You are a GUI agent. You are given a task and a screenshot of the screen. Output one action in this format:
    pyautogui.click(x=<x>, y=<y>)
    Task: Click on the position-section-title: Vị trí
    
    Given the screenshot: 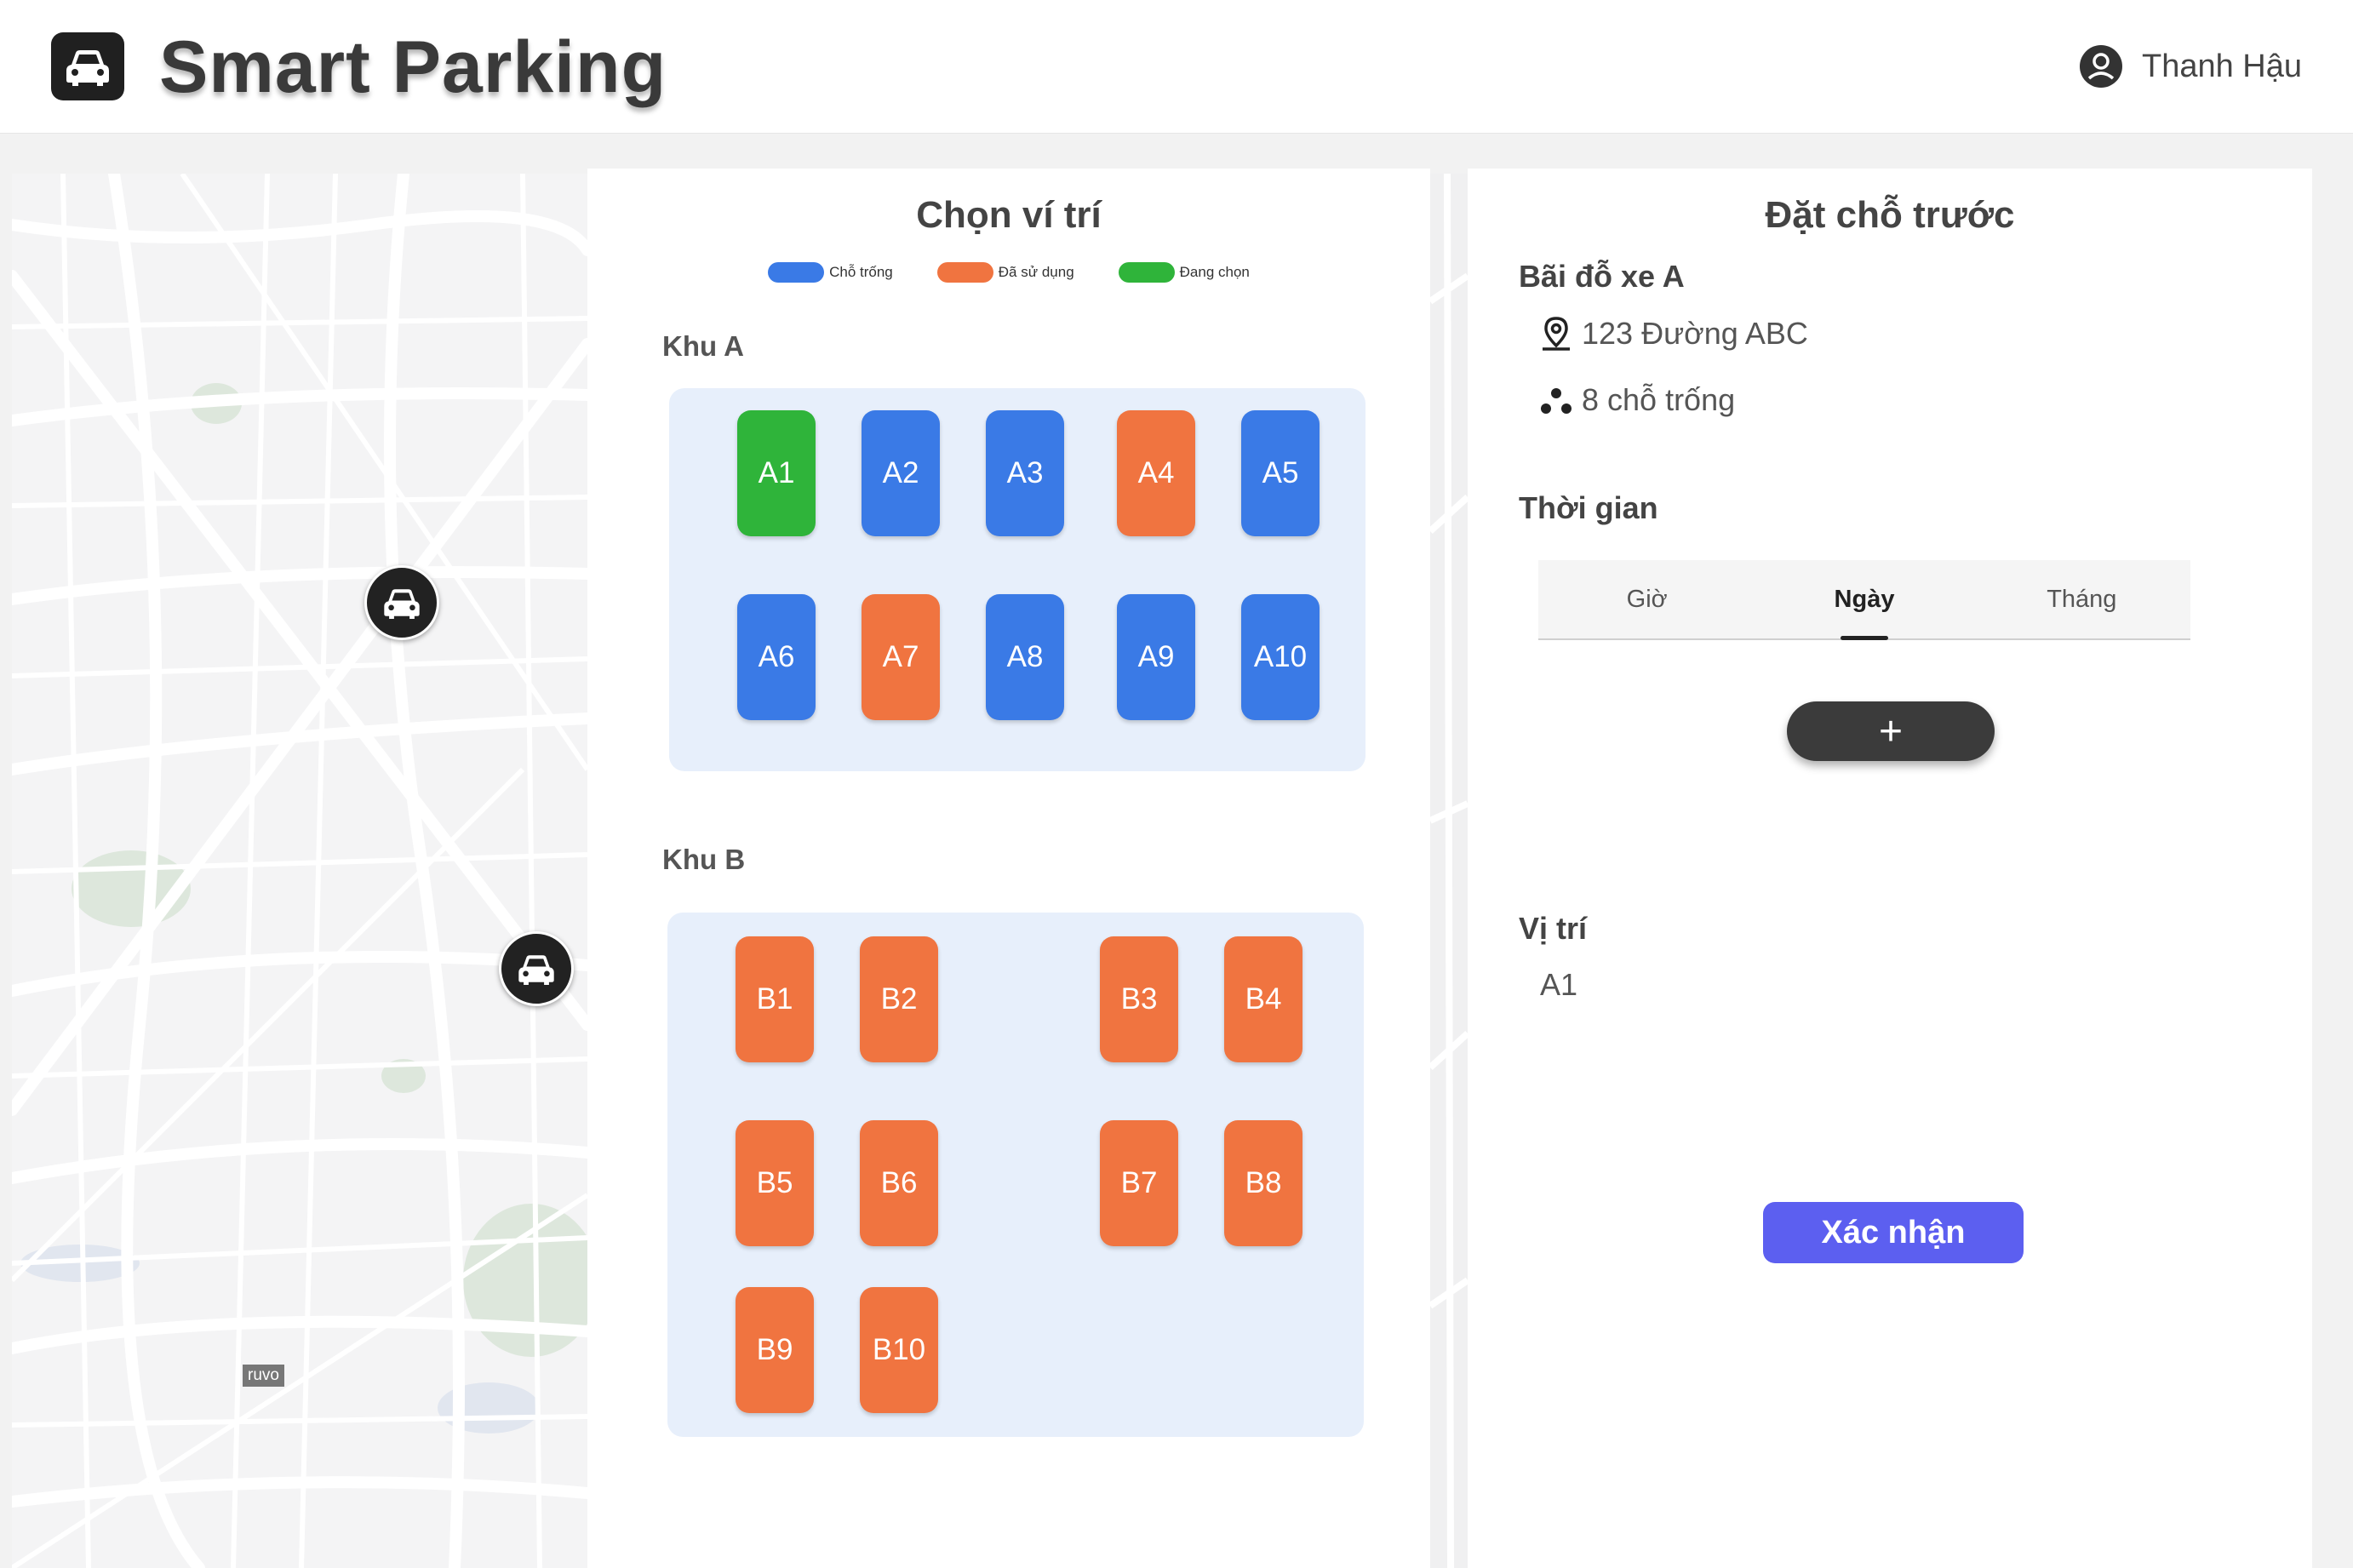 What is the action you would take?
    pyautogui.click(x=1553, y=929)
    